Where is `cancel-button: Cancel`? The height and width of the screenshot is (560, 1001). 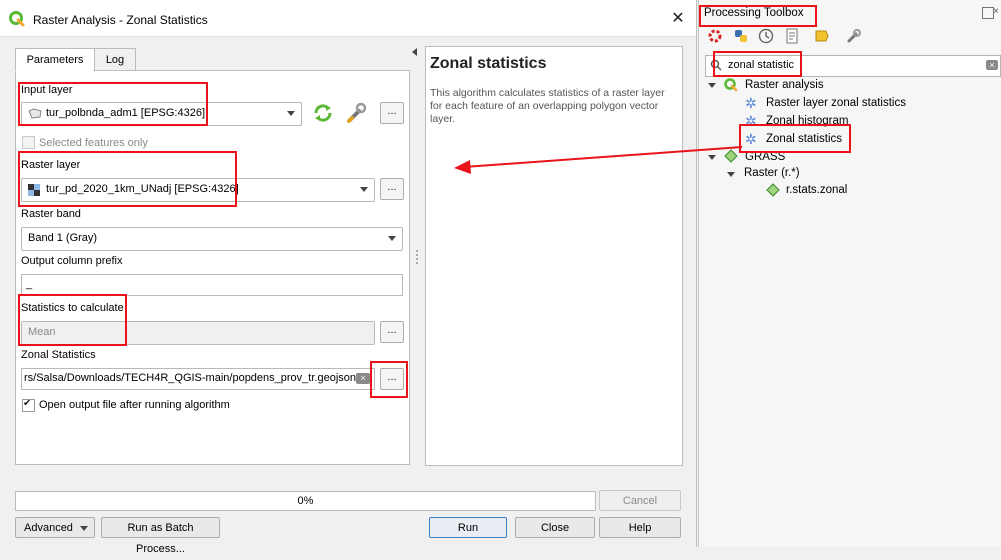 cancel-button: Cancel is located at coordinates (640, 500).